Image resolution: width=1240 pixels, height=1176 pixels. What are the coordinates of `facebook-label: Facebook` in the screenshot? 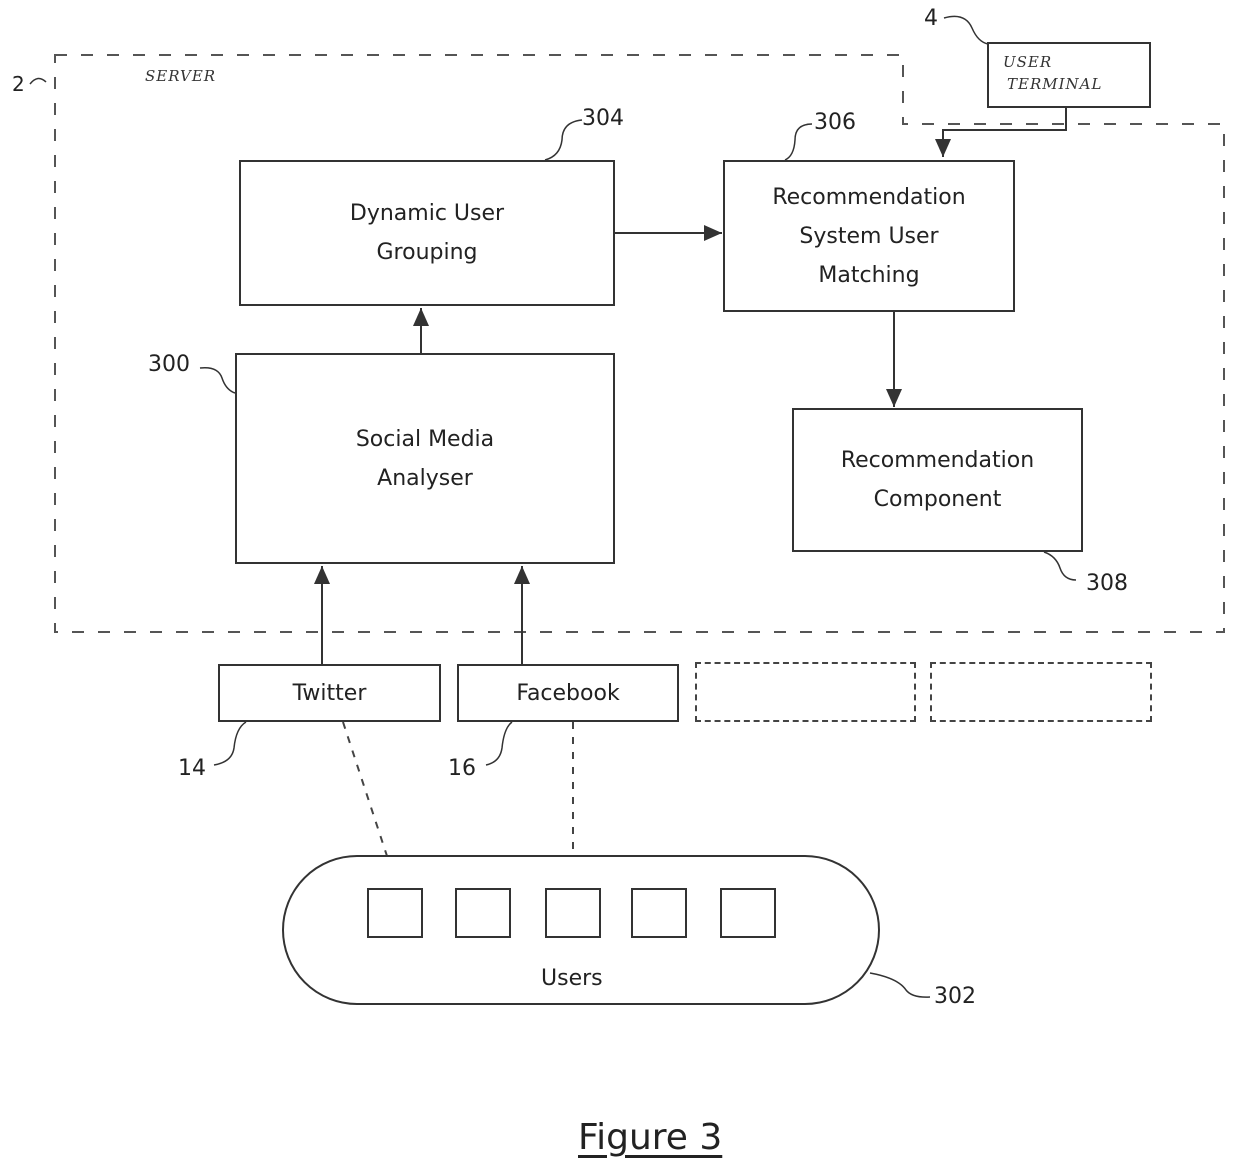 It's located at (568, 693).